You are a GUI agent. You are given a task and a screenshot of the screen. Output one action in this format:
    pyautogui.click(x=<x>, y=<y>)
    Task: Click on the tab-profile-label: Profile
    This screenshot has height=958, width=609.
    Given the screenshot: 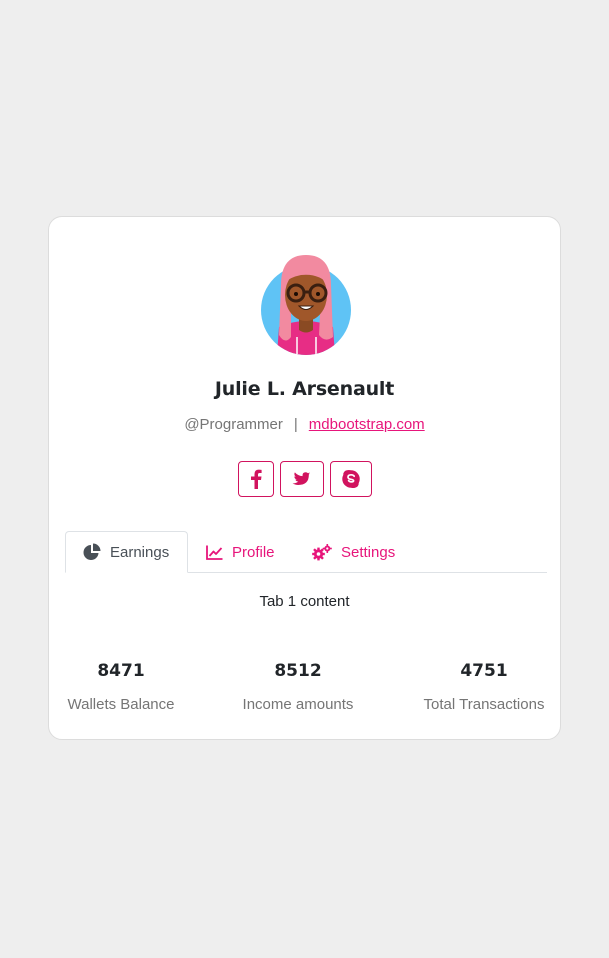 What is the action you would take?
    pyautogui.click(x=253, y=552)
    